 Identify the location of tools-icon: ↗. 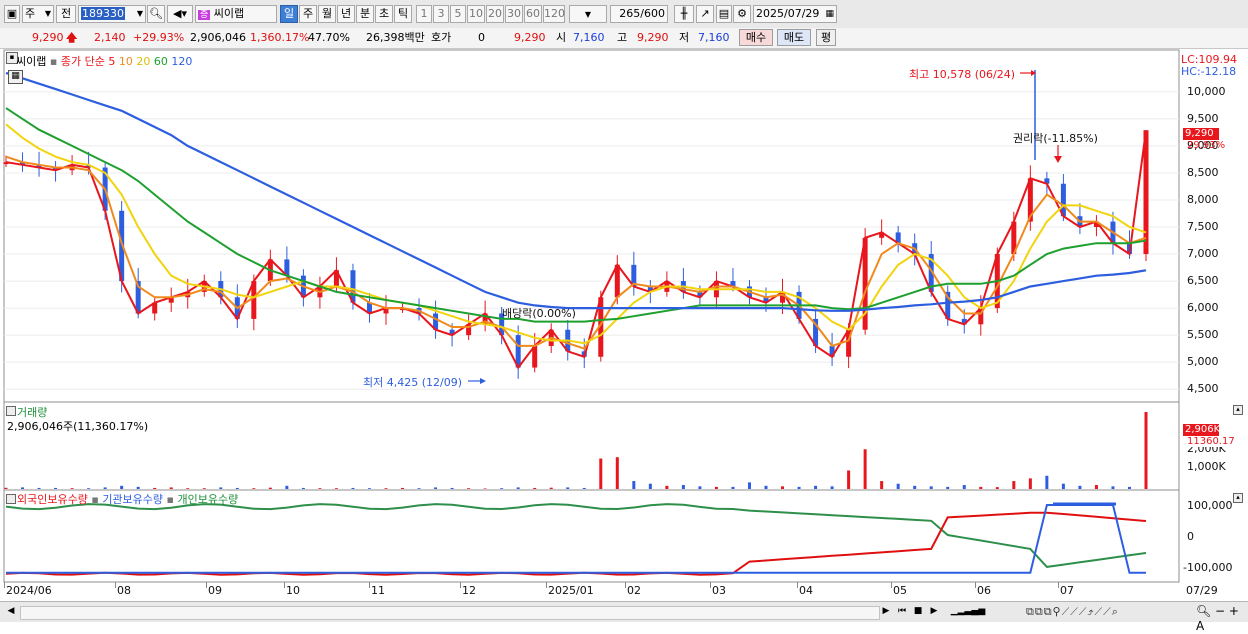
(705, 14).